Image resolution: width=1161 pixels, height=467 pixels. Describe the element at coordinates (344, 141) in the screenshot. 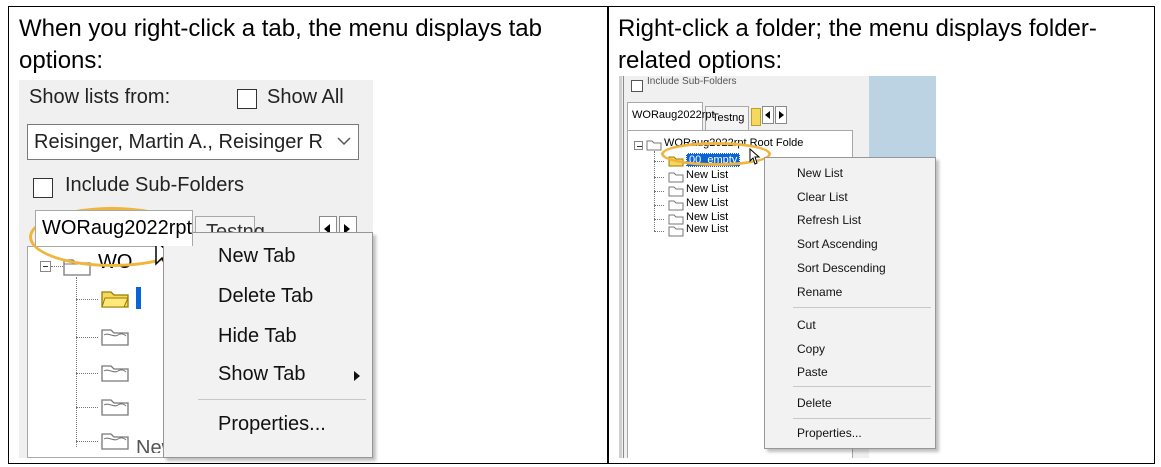

I see `chevron-down-icon` at that location.